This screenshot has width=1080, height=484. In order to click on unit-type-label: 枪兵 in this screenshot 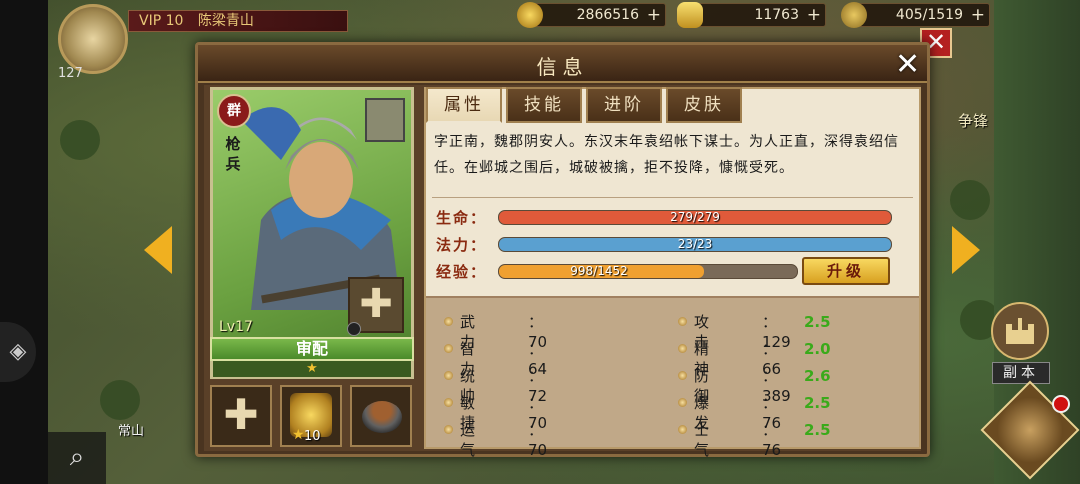, I will do `click(233, 154)`.